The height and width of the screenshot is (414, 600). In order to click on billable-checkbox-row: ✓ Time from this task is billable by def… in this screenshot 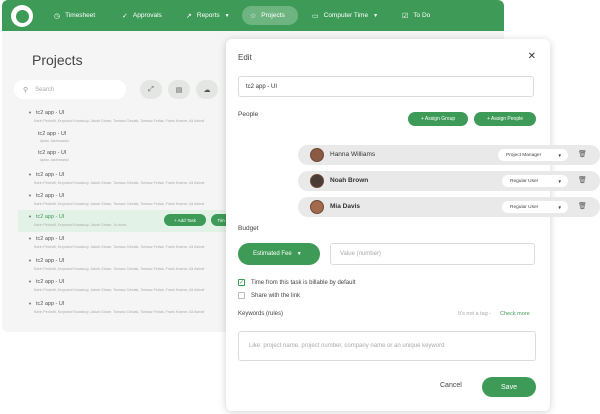, I will do `click(296, 282)`.